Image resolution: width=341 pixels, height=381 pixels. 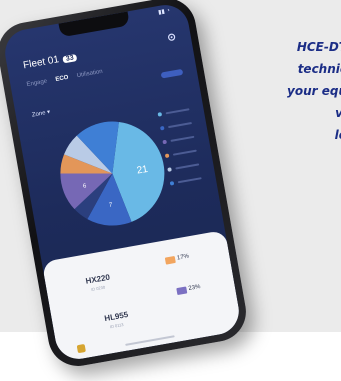 What do you see at coordinates (36, 84) in the screenshot?
I see `tab-engage: Engage` at bounding box center [36, 84].